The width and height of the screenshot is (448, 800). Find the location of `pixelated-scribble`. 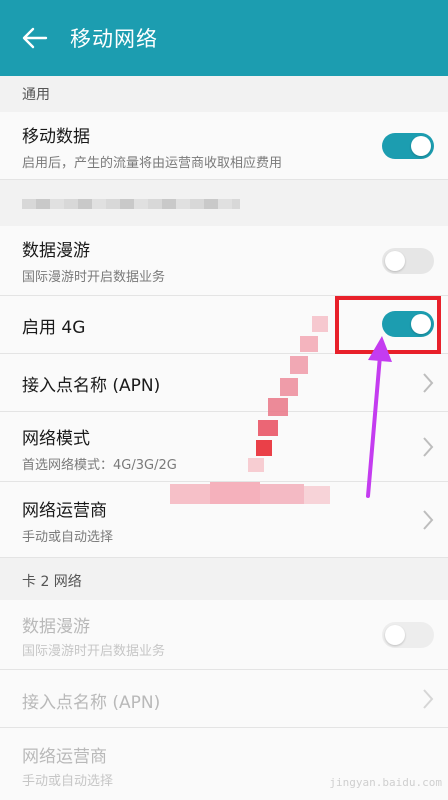

pixelated-scribble is located at coordinates (250, 410).